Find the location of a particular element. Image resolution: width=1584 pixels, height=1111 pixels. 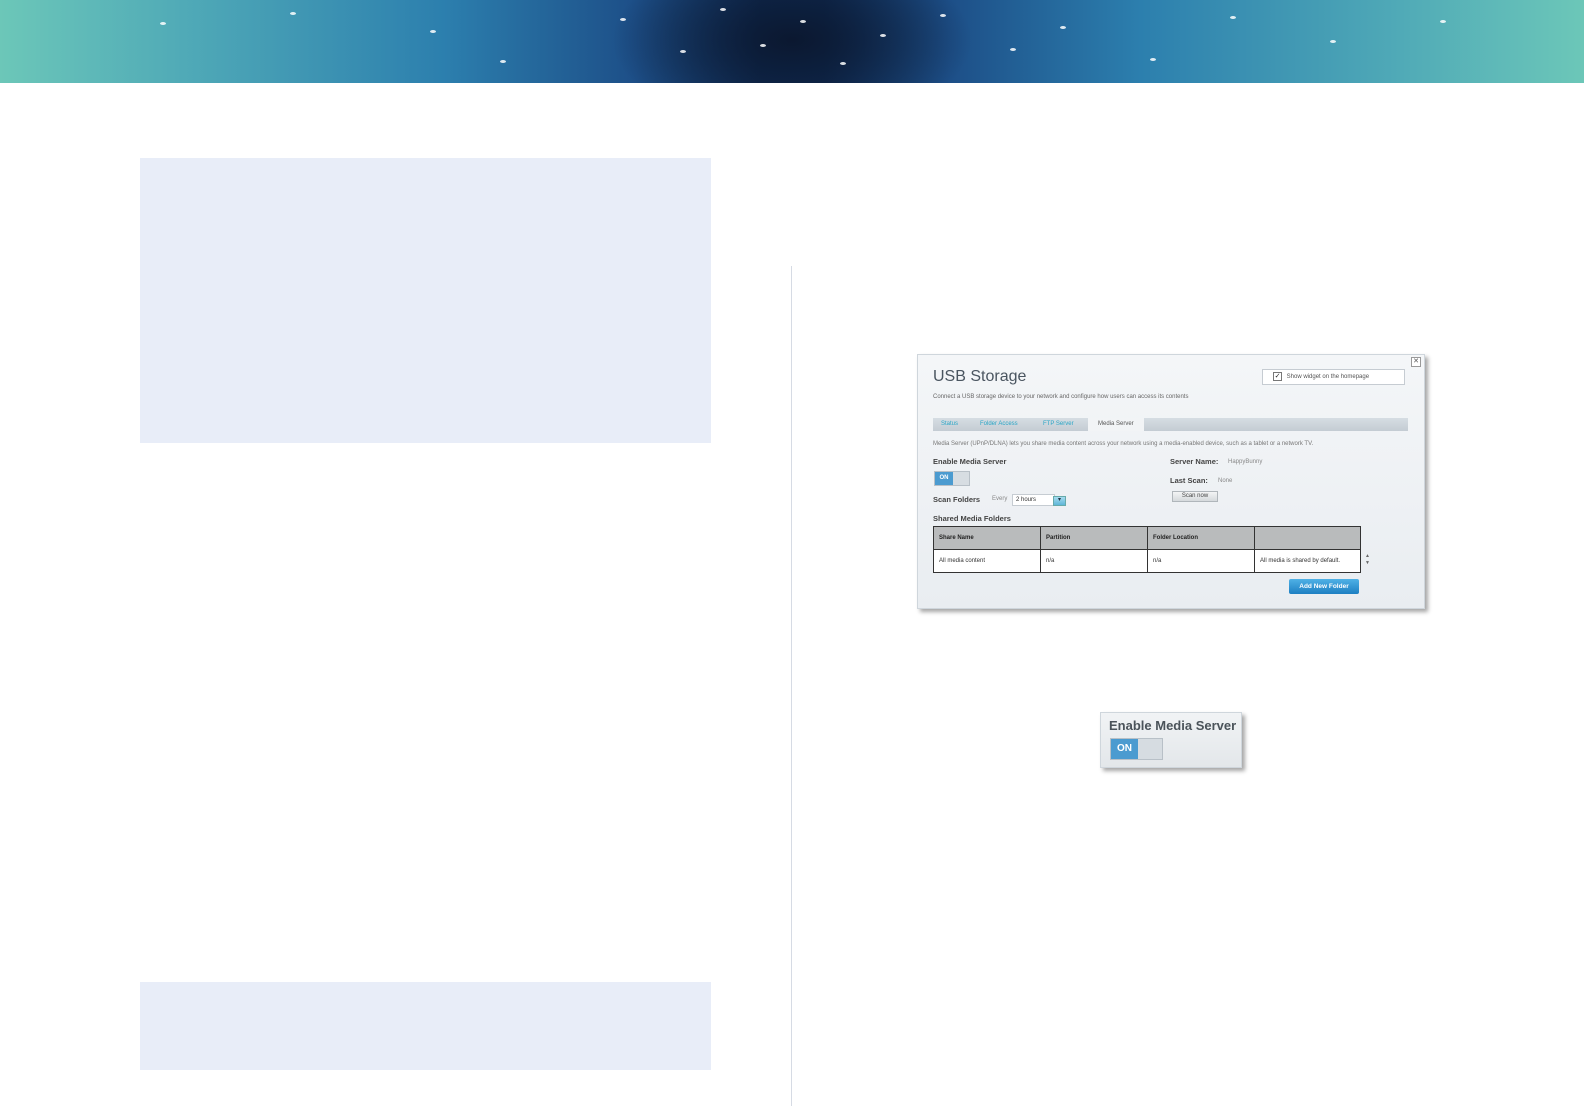

cell-notes: All media is shared by default. is located at coordinates (1307, 561).